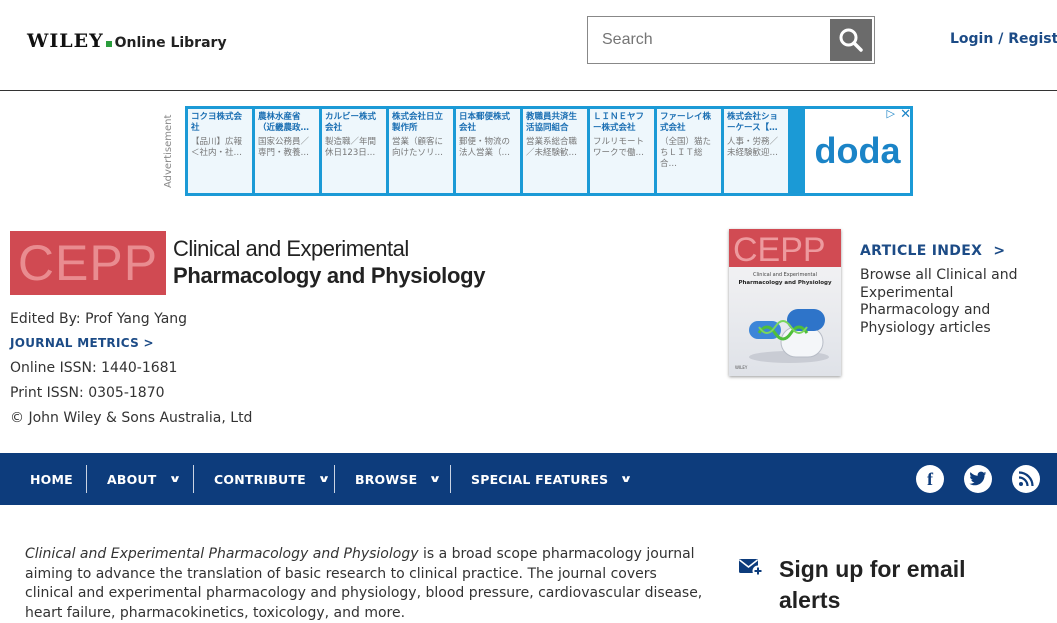  I want to click on logo-product: Online Library, so click(170, 43).